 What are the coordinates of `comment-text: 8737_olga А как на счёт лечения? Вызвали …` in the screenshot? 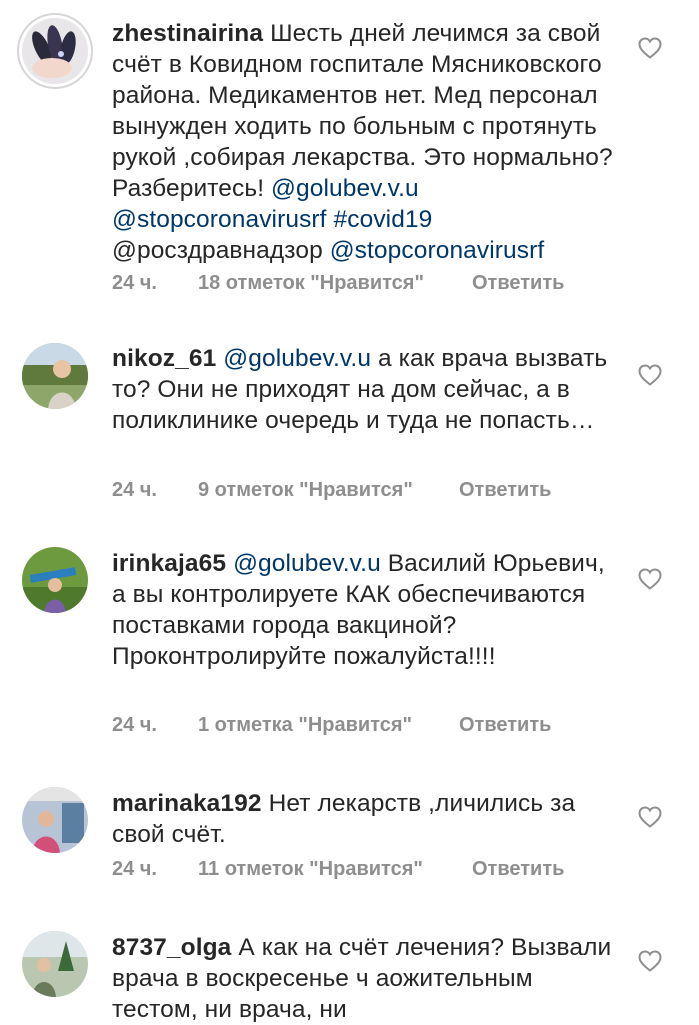 It's located at (364, 978).